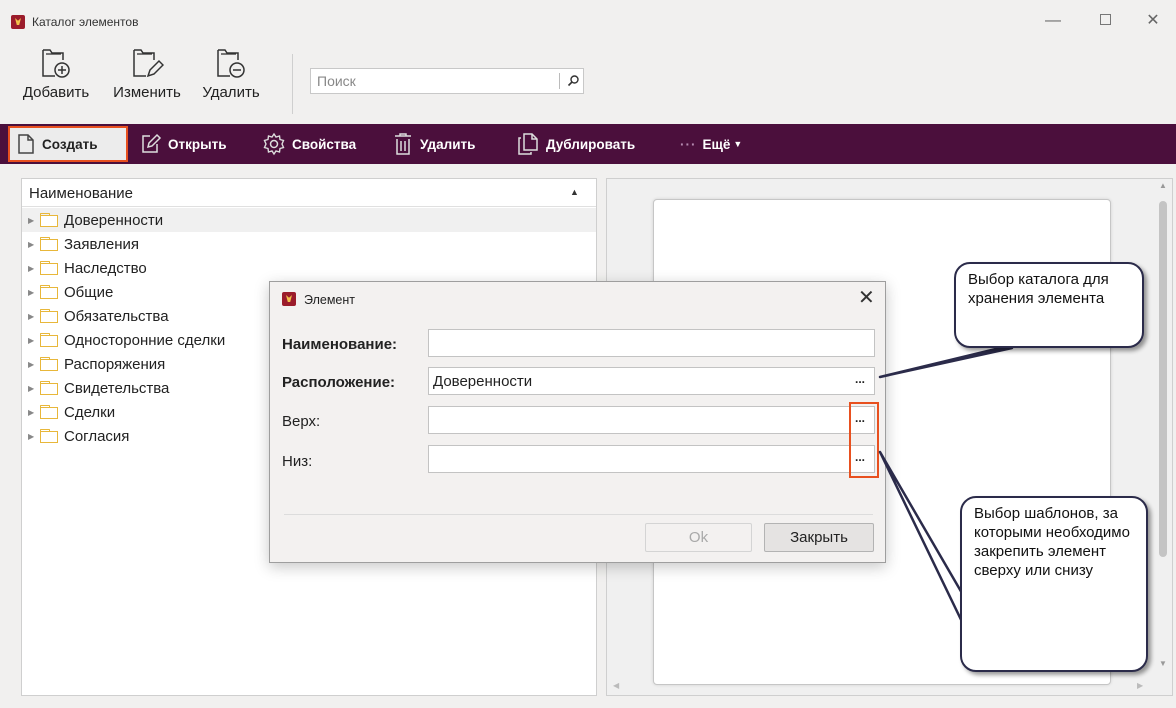 The width and height of the screenshot is (1176, 708). I want to click on search-divider, so click(559, 81).